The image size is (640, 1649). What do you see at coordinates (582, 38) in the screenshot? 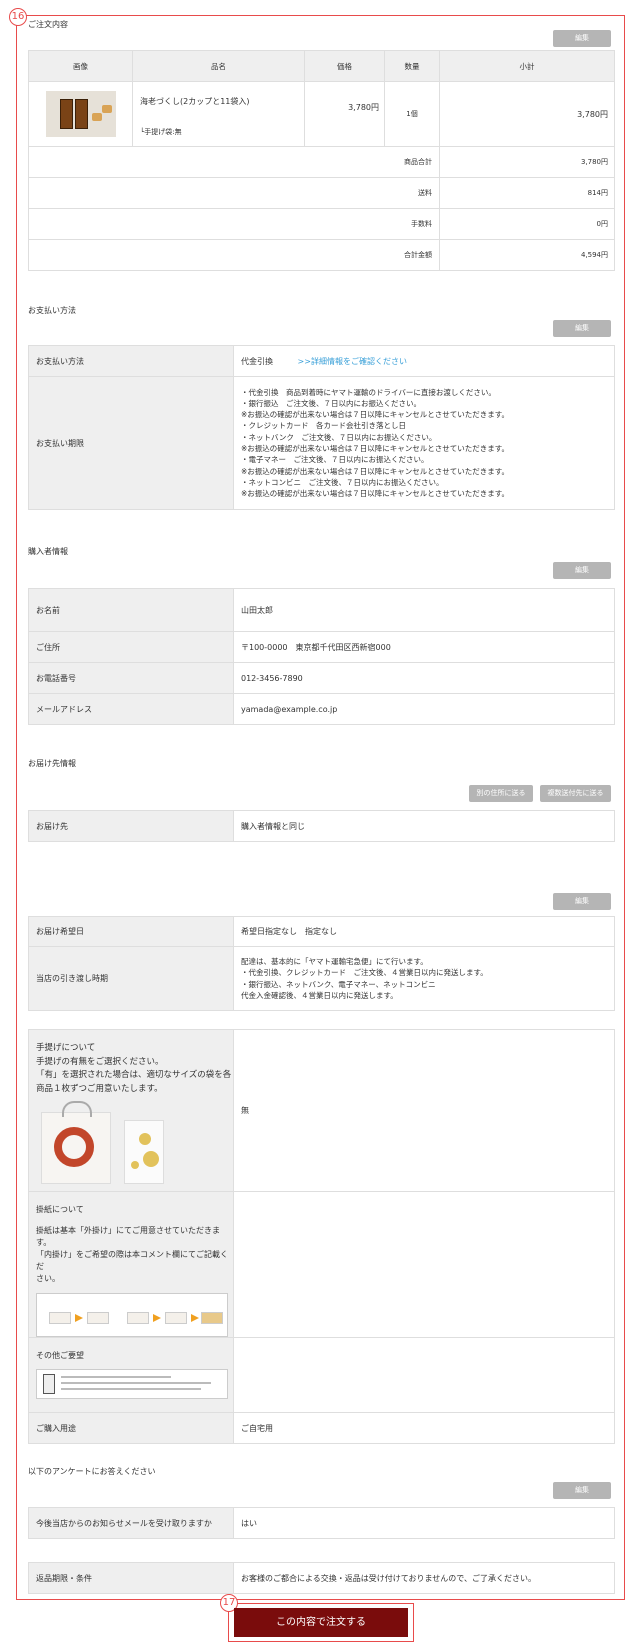
I see `order-edit-button: 編集` at bounding box center [582, 38].